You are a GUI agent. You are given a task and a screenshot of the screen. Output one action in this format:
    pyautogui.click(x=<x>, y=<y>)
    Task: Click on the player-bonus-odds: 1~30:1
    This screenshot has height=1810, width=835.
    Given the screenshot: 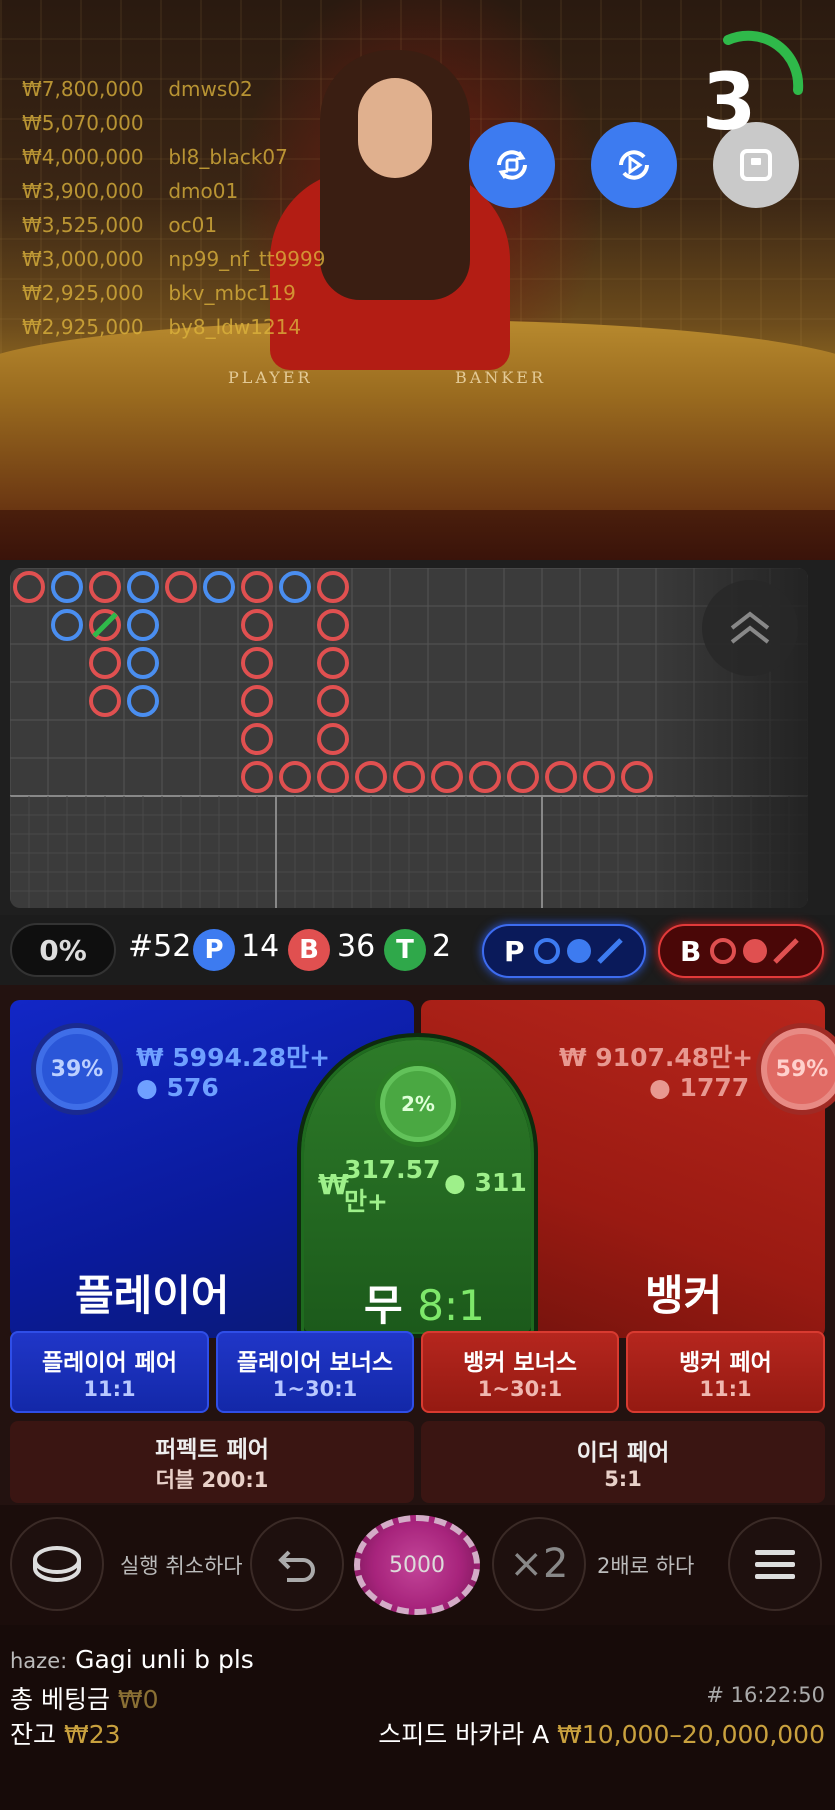 What is the action you would take?
    pyautogui.click(x=315, y=1389)
    